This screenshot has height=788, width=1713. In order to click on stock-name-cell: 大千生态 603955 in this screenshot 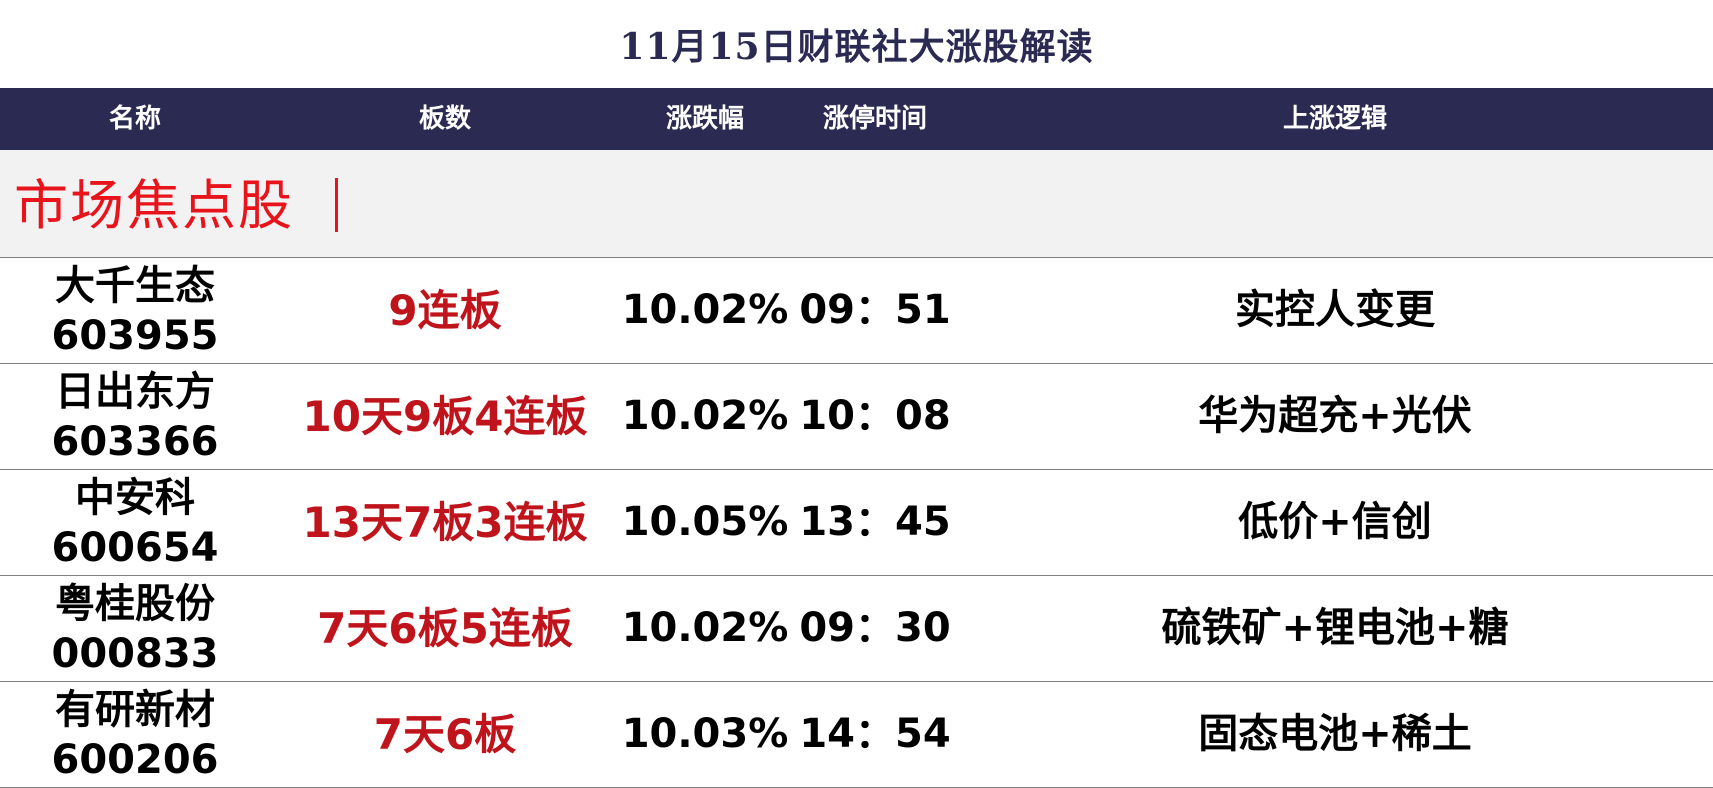, I will do `click(135, 311)`.